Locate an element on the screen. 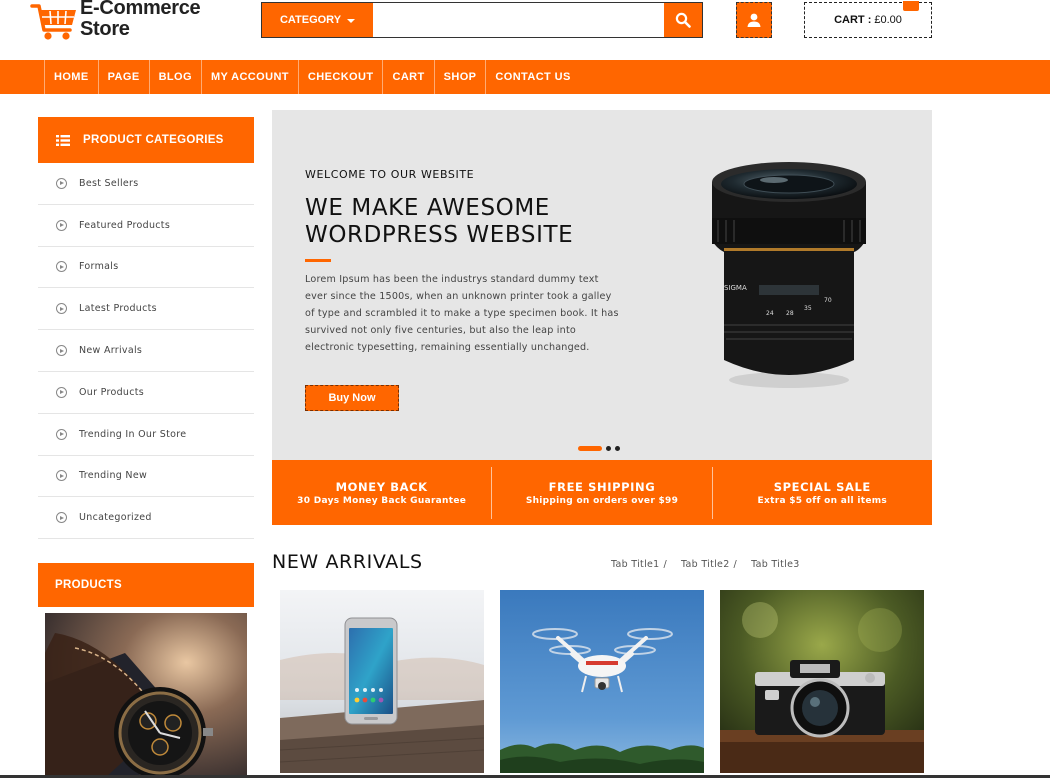 The image size is (1050, 778). tab-label: Tab Title2 is located at coordinates (705, 564).